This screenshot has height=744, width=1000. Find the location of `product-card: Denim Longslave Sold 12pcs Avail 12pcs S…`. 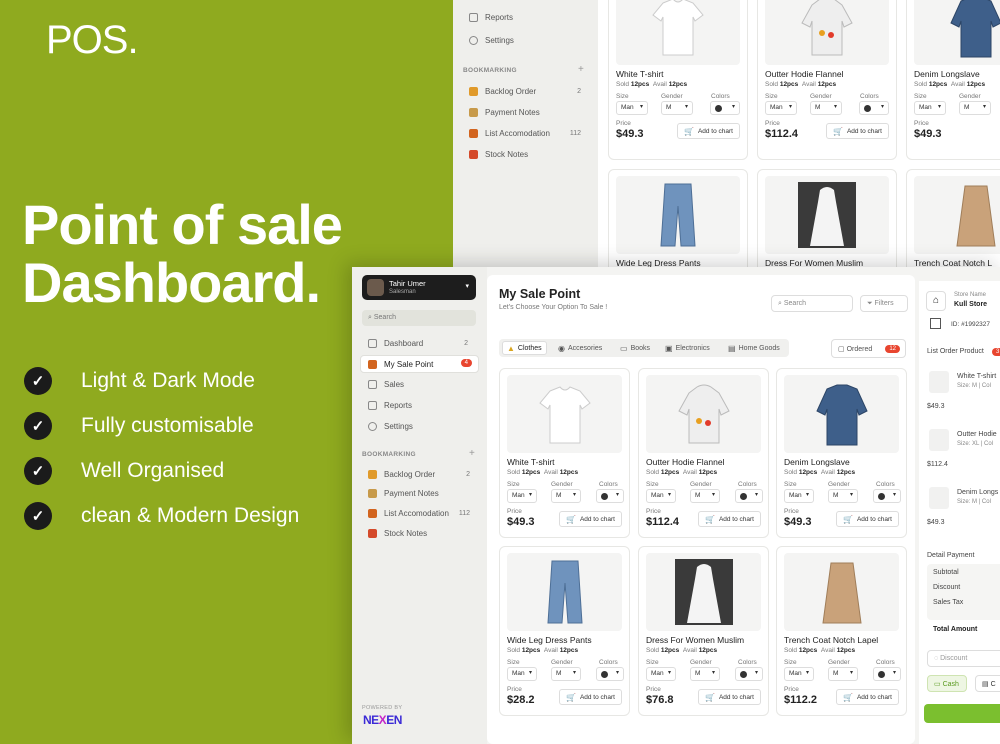

product-card: Denim Longslave Sold 12pcs Avail 12pcs S… is located at coordinates (953, 80).